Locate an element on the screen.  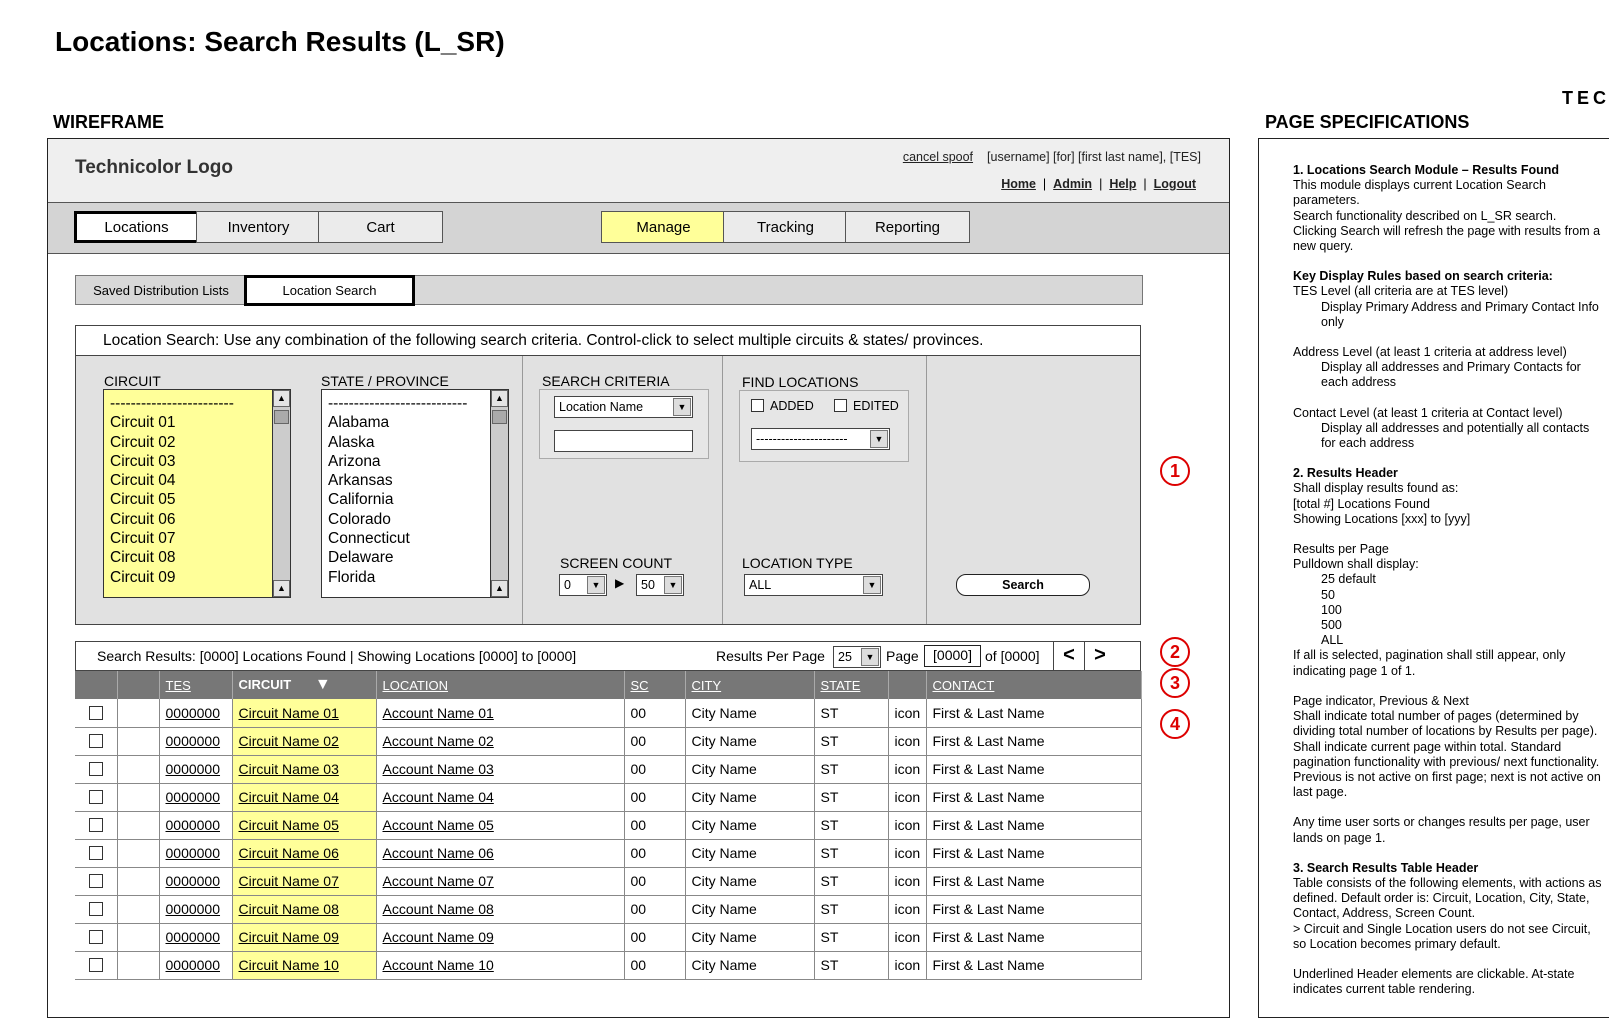
list-option: Circuit 02 is located at coordinates (172, 442).